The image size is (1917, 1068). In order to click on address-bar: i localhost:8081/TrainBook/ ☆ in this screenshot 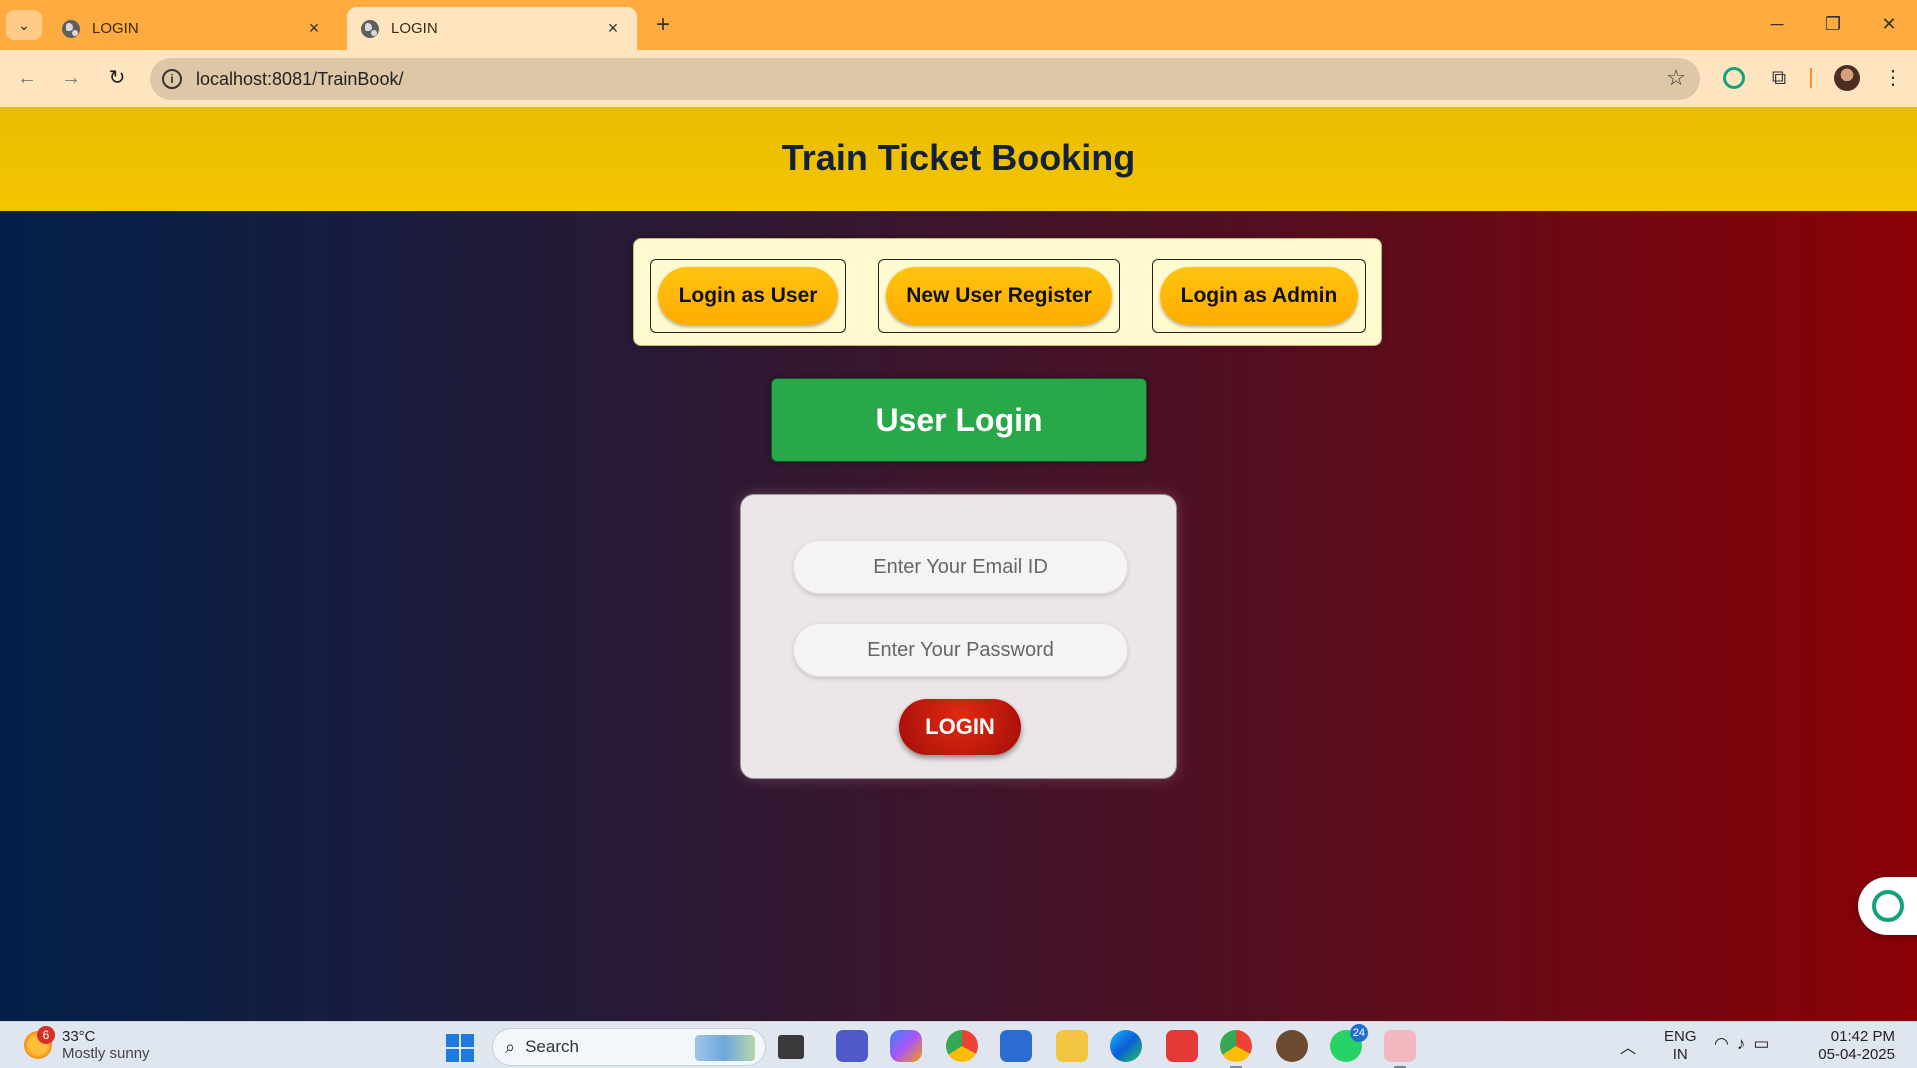, I will do `click(925, 79)`.